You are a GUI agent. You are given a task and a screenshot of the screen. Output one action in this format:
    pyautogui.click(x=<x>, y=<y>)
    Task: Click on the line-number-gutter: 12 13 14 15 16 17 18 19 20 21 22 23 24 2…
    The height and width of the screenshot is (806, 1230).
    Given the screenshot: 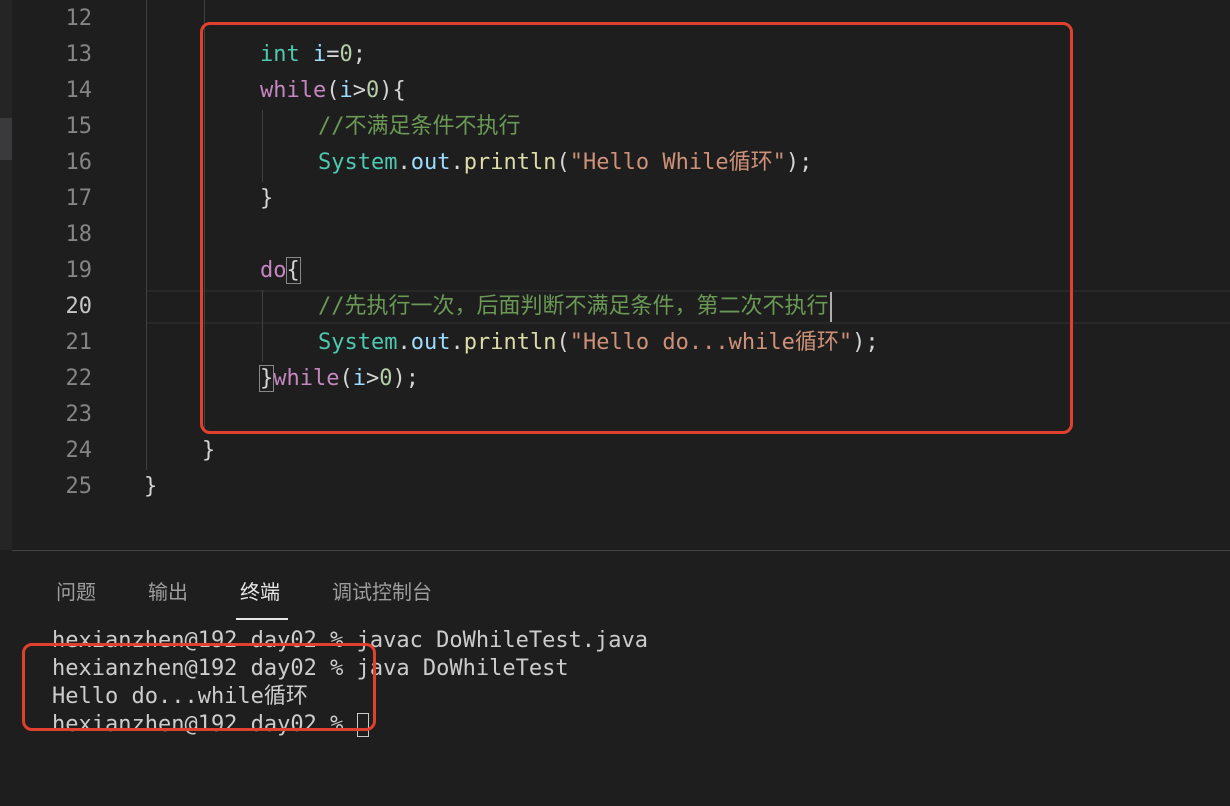 What is the action you would take?
    pyautogui.click(x=62, y=275)
    